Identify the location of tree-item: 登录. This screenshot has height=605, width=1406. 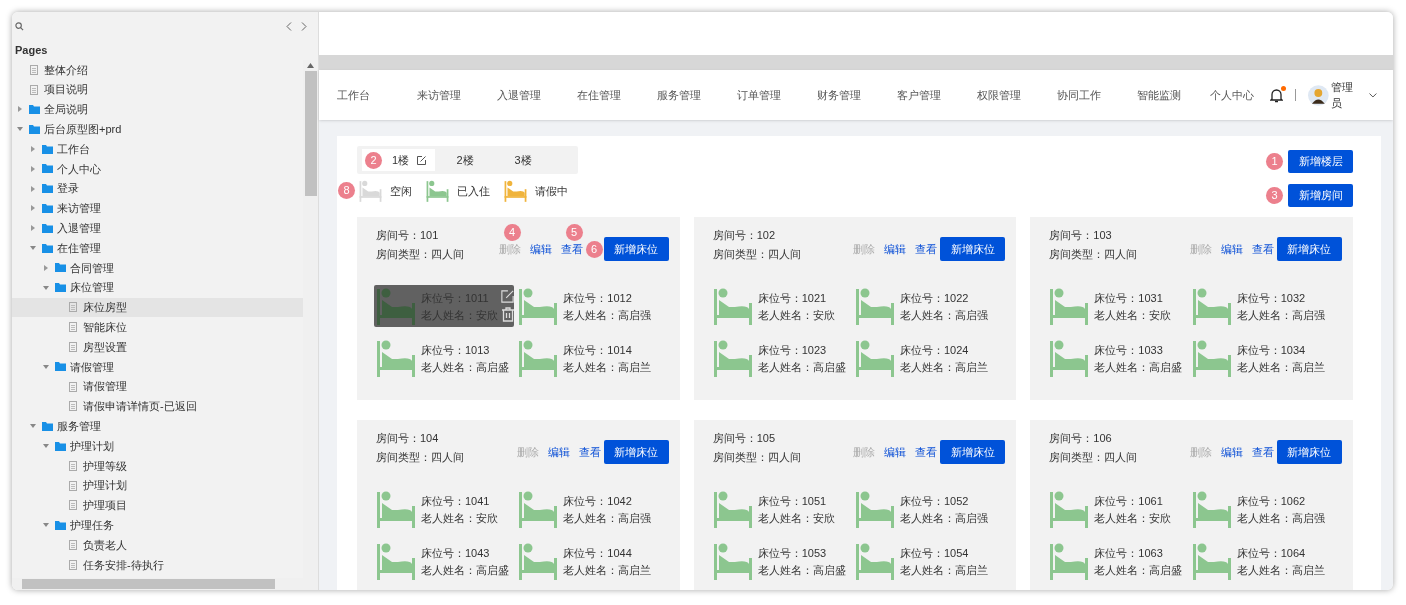
(157, 188).